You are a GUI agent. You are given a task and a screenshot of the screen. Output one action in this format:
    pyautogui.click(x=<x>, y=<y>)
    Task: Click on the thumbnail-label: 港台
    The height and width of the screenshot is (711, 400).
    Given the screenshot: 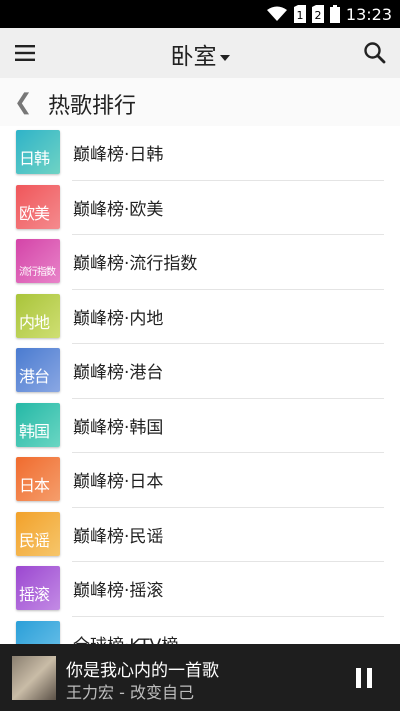 What is the action you would take?
    pyautogui.click(x=34, y=376)
    